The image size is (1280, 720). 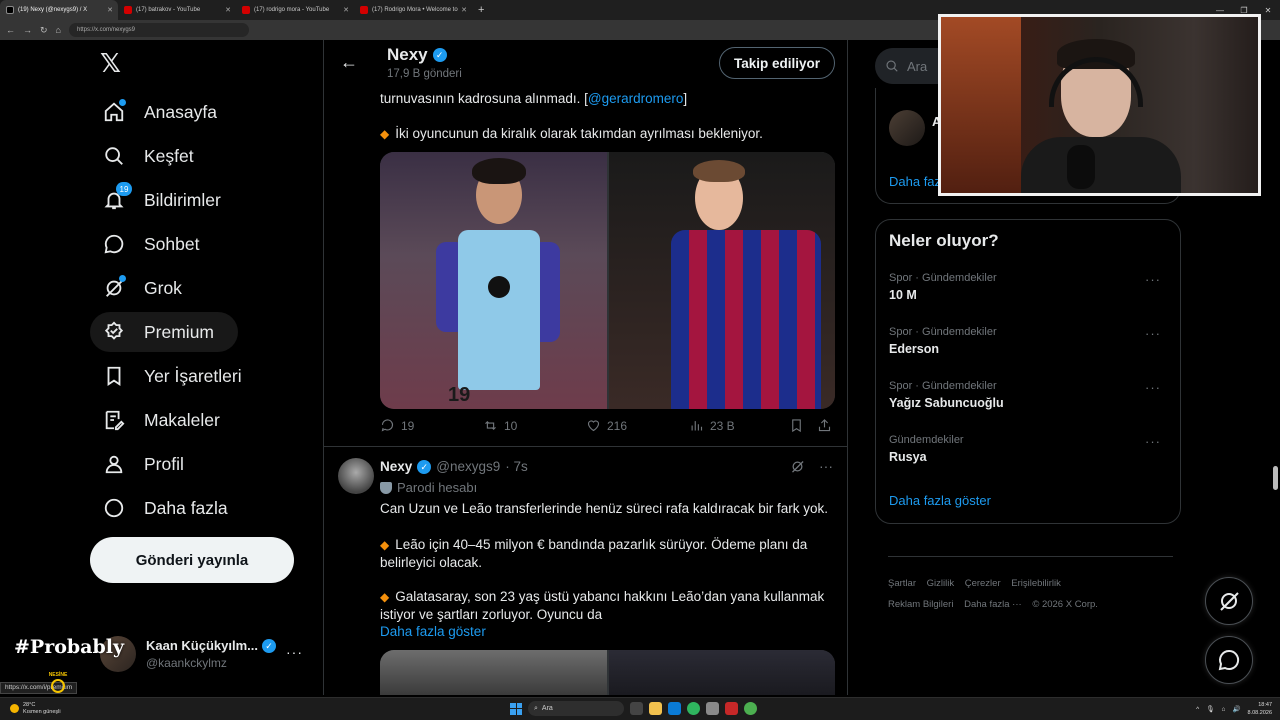 What do you see at coordinates (693, 708) in the screenshot?
I see `edge-icon` at bounding box center [693, 708].